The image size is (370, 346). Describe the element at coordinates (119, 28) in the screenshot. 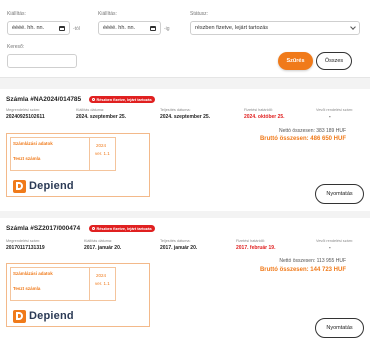

I see `issued-to-value: éééé. hh. nn.` at that location.